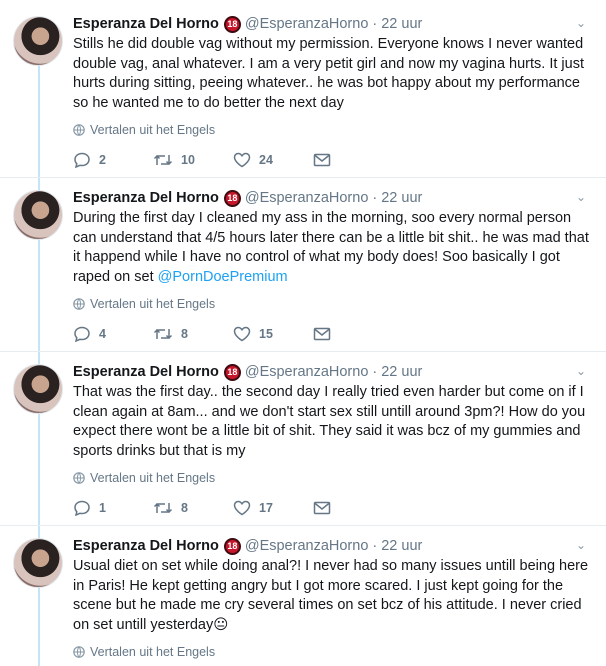 This screenshot has height=666, width=606. I want to click on reply-button: 1, so click(113, 508).